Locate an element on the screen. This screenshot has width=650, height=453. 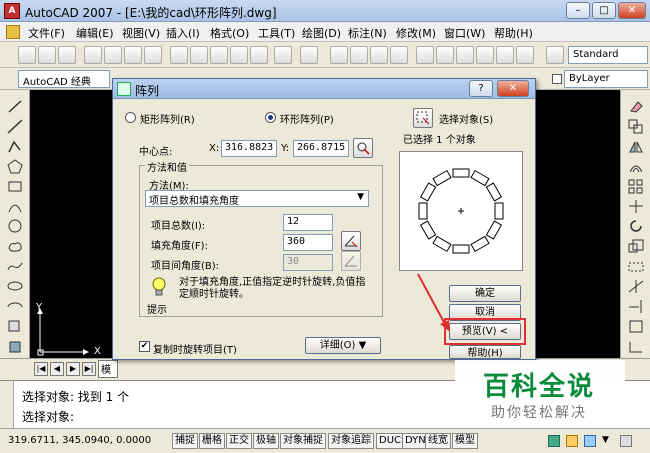
copy-object-icon is located at coordinates (636, 126).